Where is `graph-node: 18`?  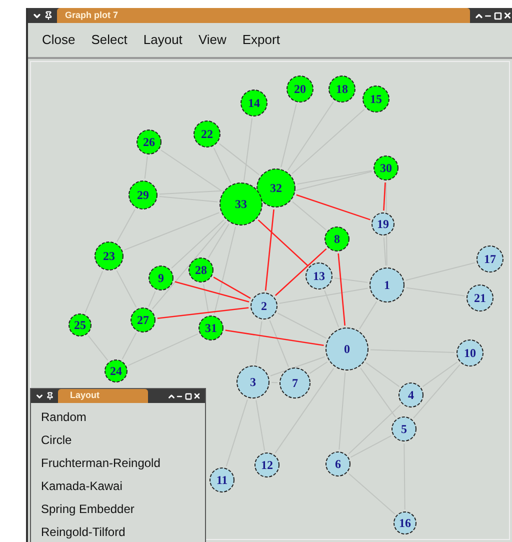 graph-node: 18 is located at coordinates (342, 89).